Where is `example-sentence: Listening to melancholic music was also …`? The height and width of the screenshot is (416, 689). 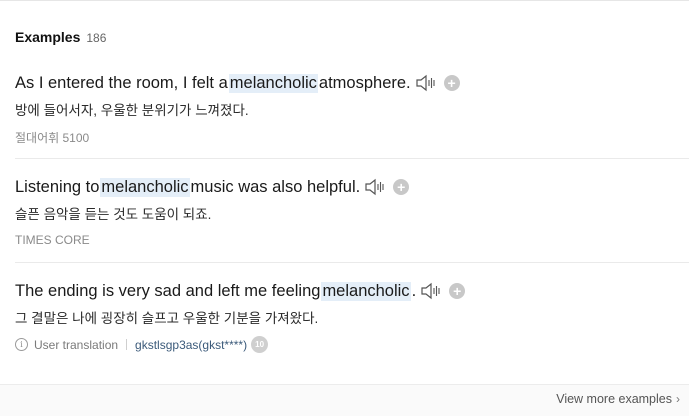 example-sentence: Listening to melancholic music was also … is located at coordinates (212, 187).